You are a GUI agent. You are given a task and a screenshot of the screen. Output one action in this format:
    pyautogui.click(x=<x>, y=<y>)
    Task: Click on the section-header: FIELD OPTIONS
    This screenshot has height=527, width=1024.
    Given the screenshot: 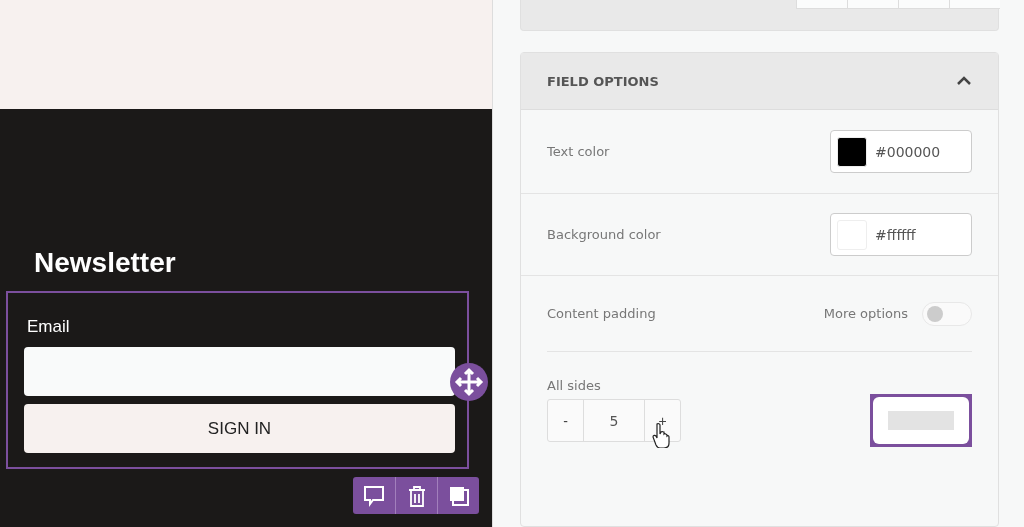 What is the action you would take?
    pyautogui.click(x=759, y=81)
    